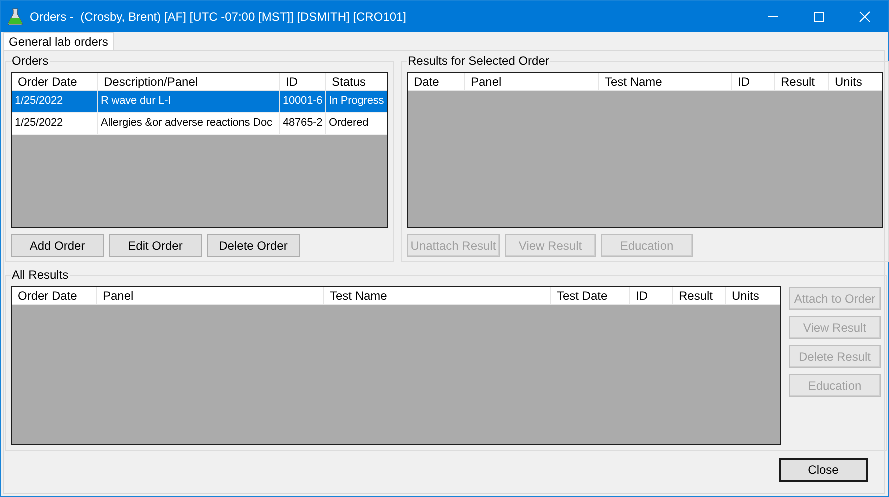 The width and height of the screenshot is (889, 497). I want to click on button: Delete Order, so click(253, 245).